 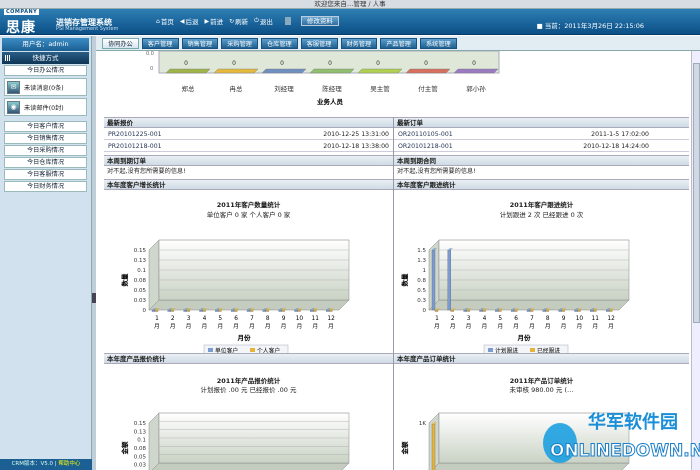 I want to click on sidebar-item-warehouse: 今日仓库情况, so click(x=45, y=162).